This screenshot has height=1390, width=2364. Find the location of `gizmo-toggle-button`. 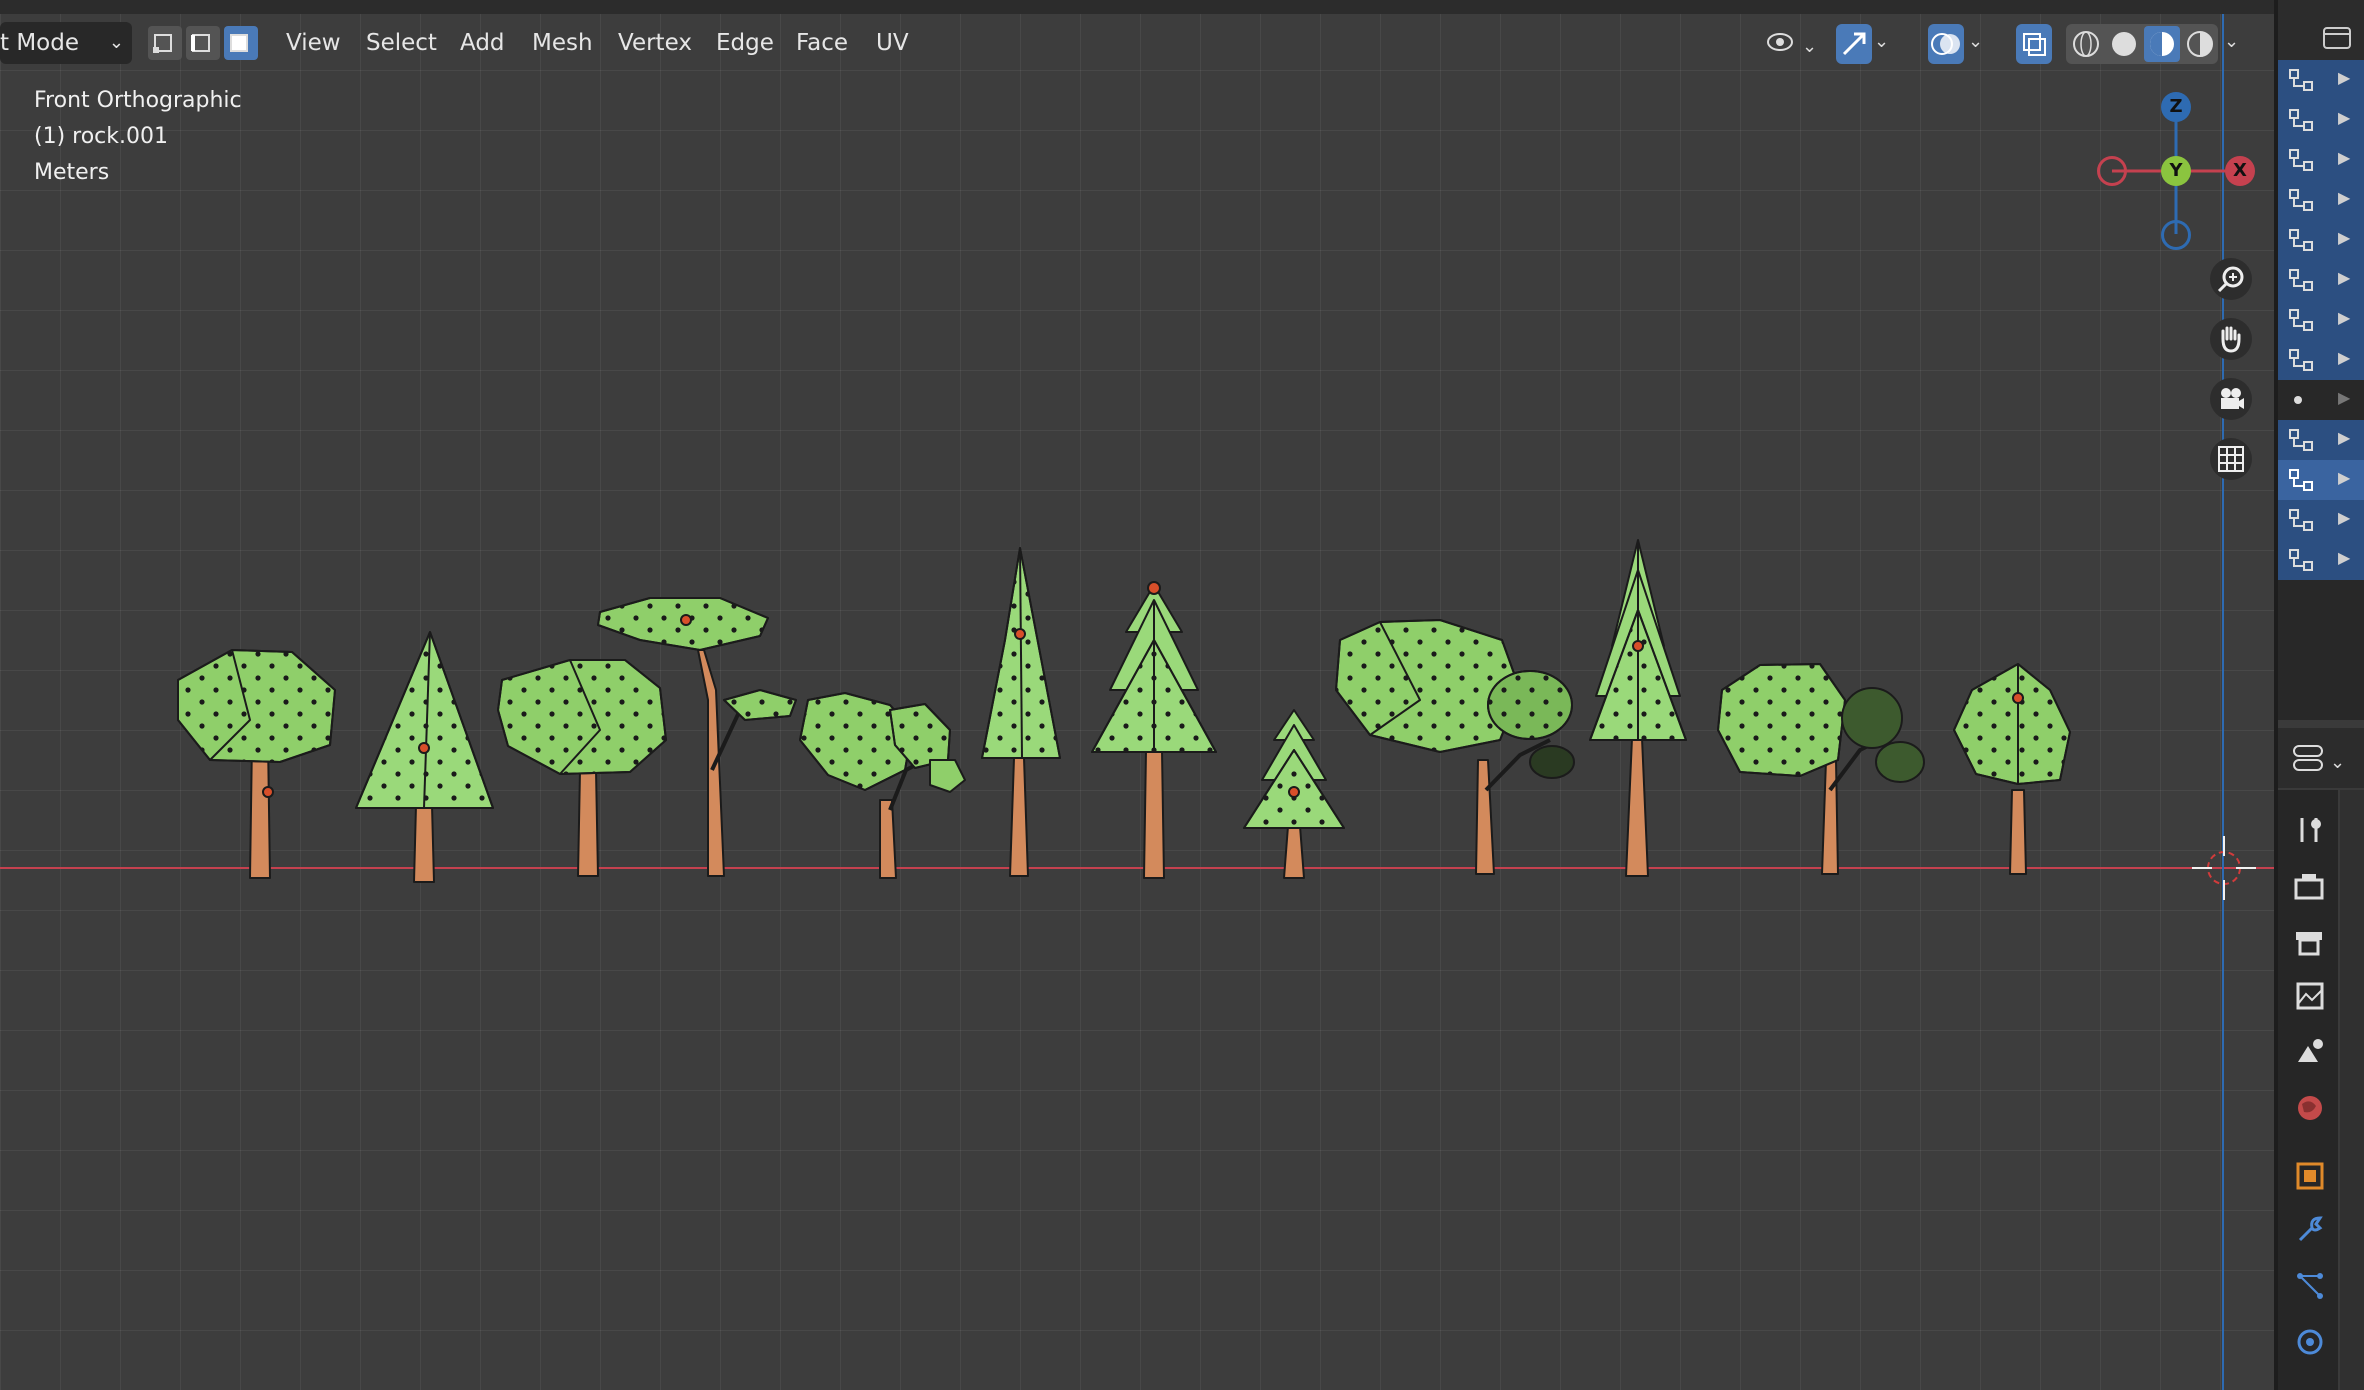

gizmo-toggle-button is located at coordinates (1854, 44).